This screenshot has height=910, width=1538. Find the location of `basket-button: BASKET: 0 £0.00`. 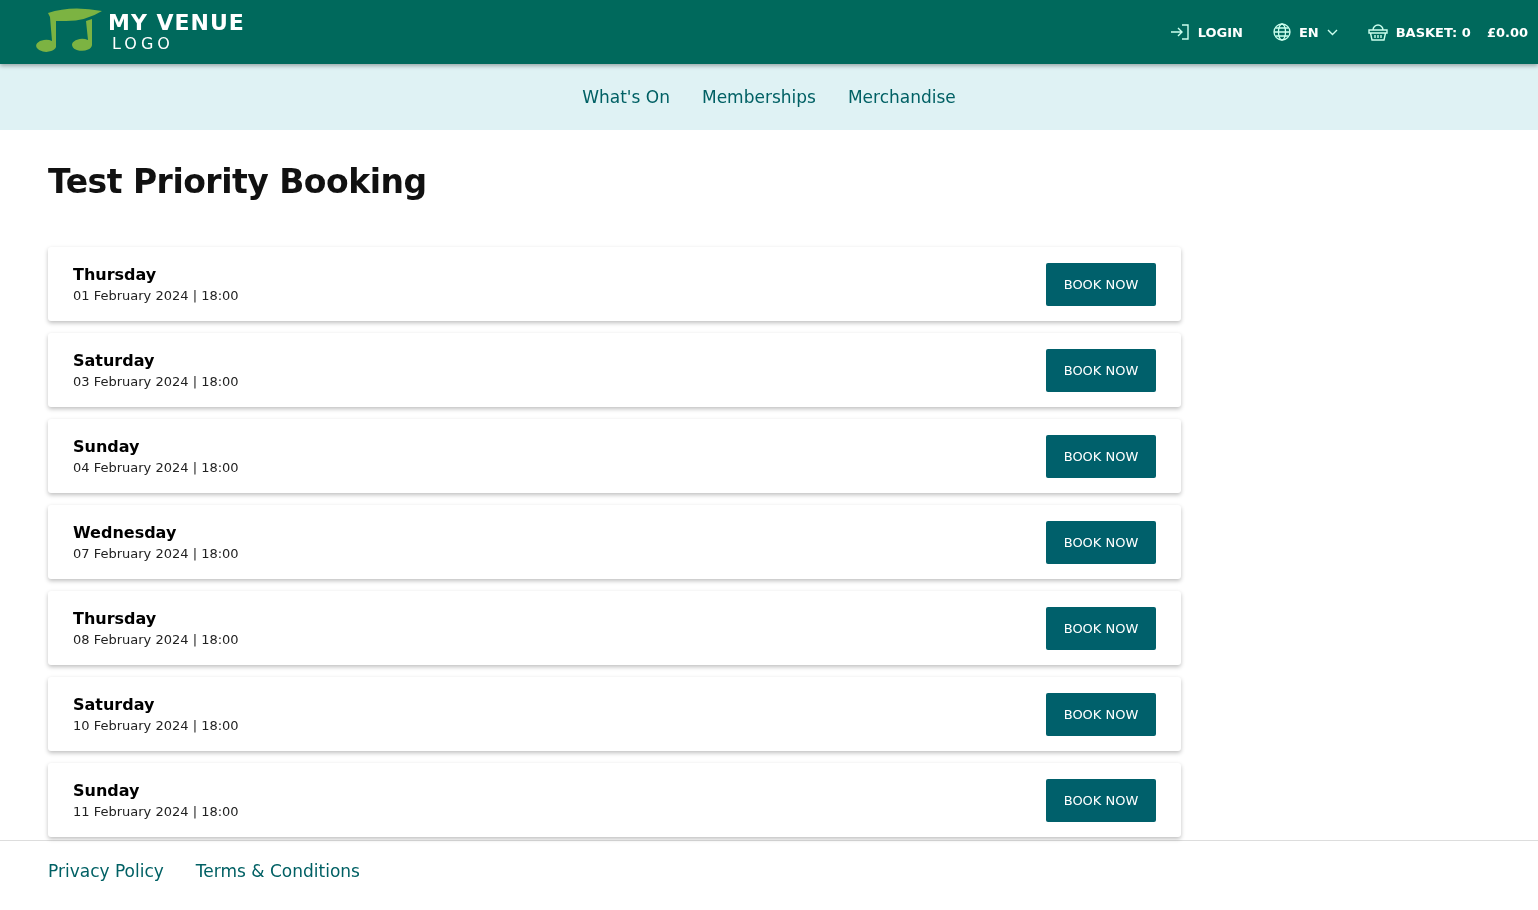

basket-button: BASKET: 0 £0.00 is located at coordinates (1447, 32).